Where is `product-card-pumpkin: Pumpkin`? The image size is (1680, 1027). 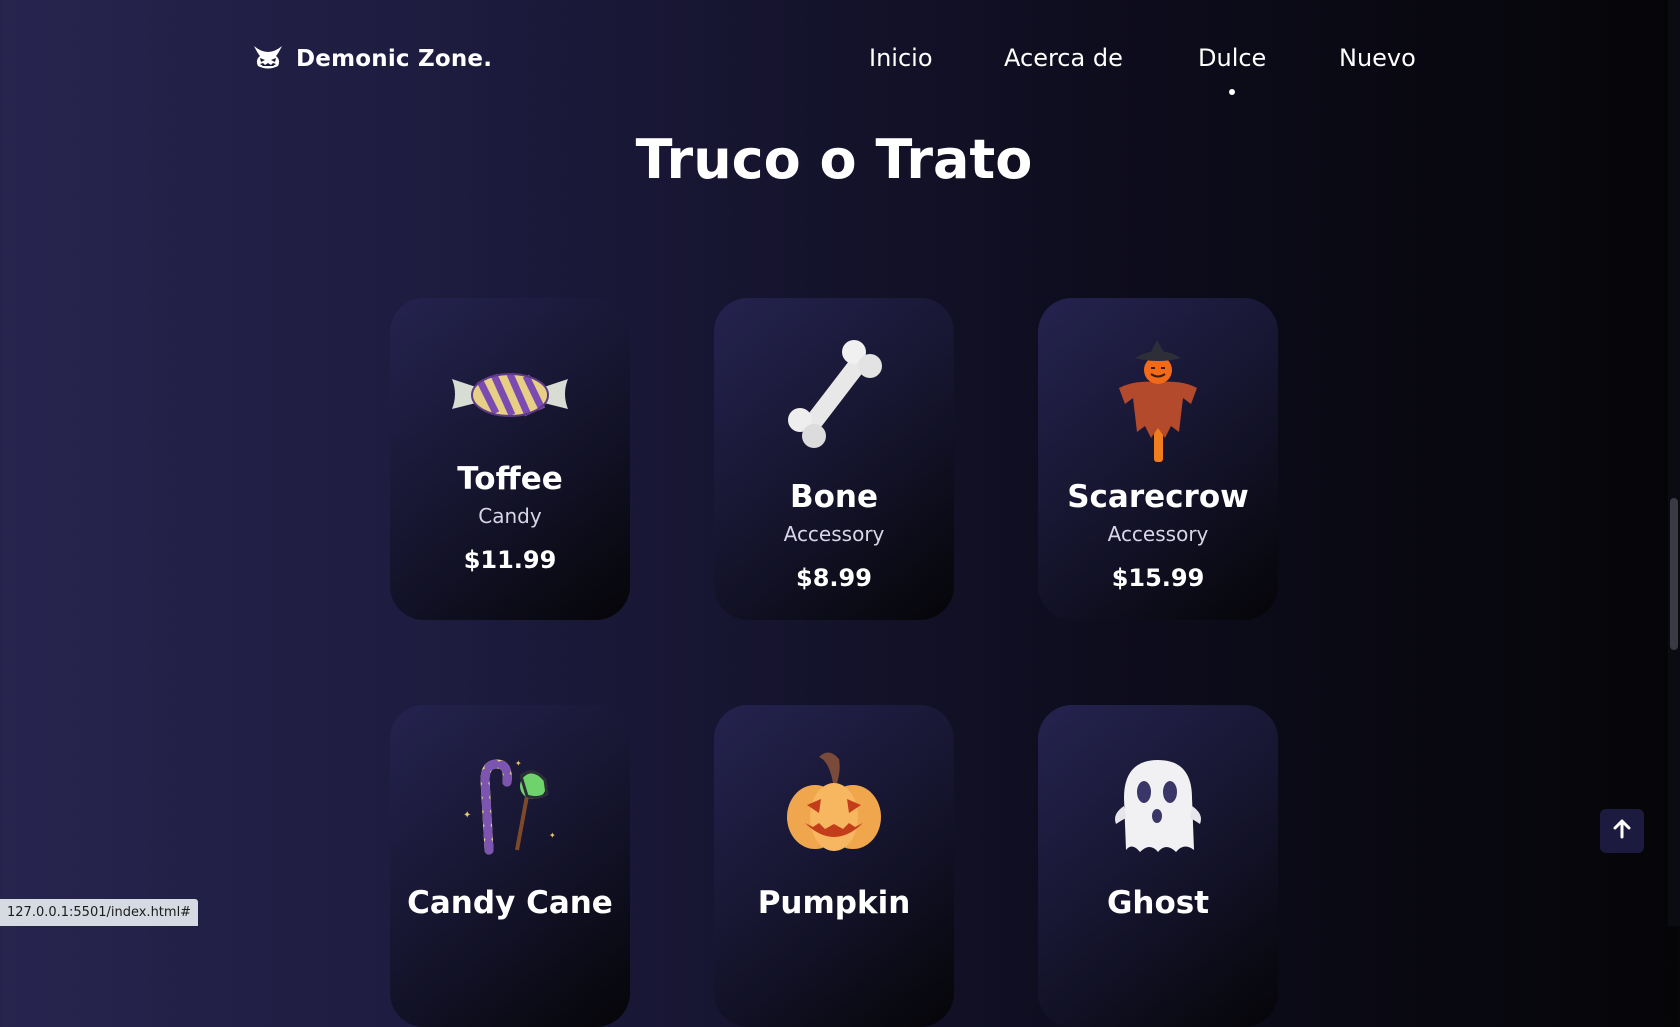 product-card-pumpkin: Pumpkin is located at coordinates (834, 866).